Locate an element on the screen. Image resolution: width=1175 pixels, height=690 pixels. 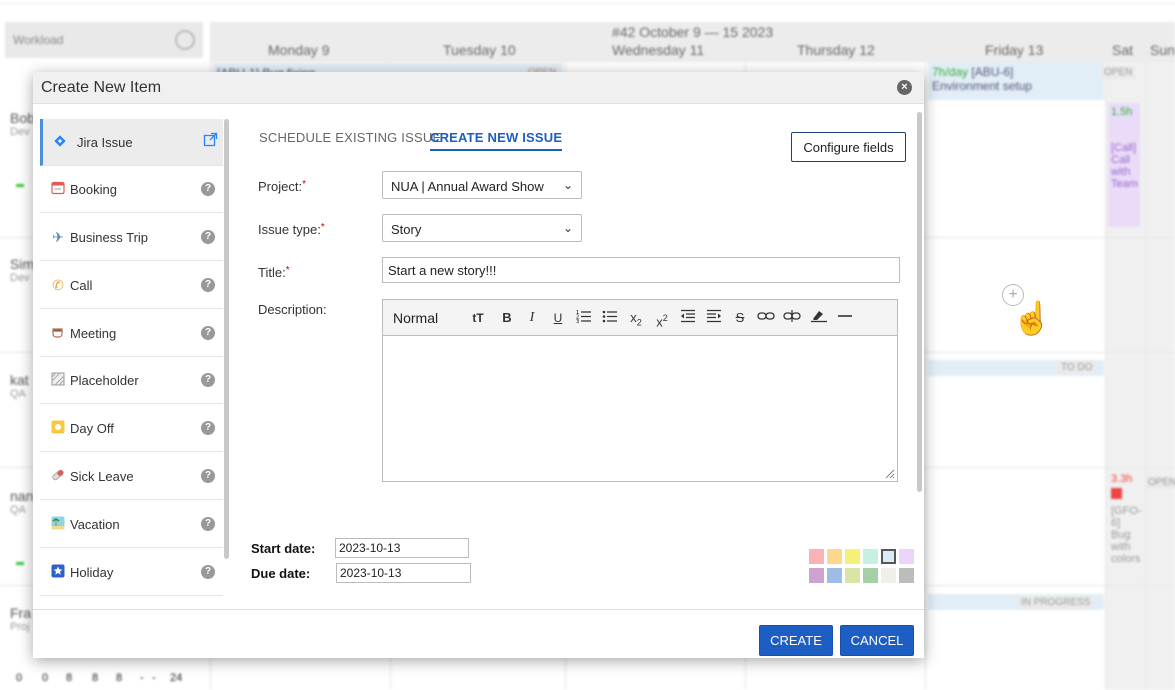
workload-bar is located at coordinates (20, 185).